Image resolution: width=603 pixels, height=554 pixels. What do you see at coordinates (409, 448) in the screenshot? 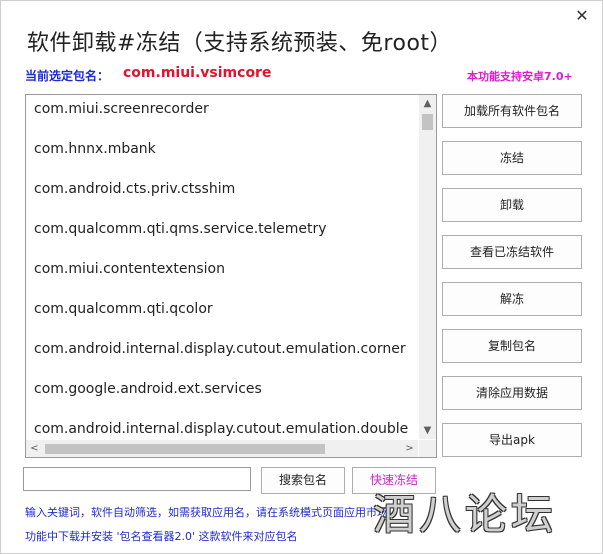
I see `scroll-right-icon: >` at bounding box center [409, 448].